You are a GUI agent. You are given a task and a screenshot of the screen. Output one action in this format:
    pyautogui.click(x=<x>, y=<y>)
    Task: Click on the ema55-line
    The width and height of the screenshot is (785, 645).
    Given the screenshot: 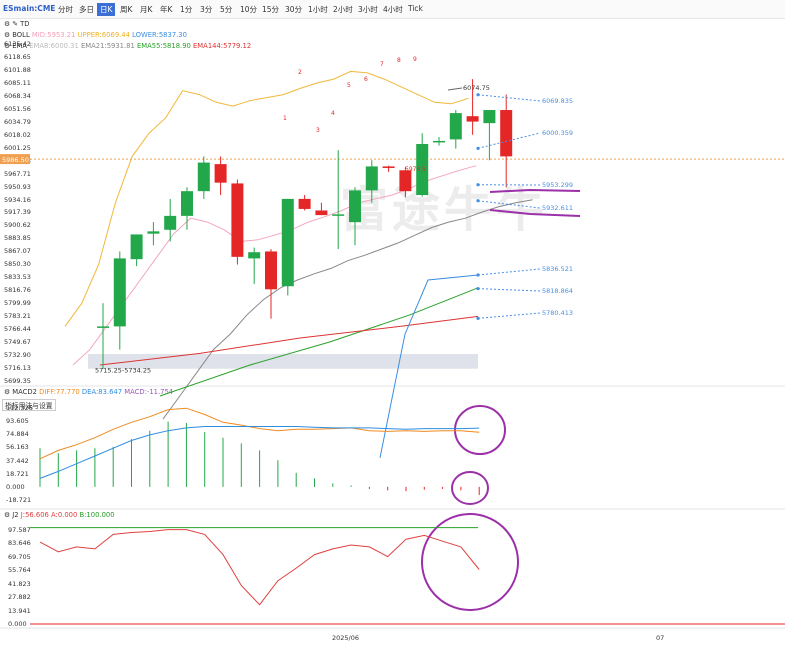 What is the action you would take?
    pyautogui.click(x=319, y=342)
    